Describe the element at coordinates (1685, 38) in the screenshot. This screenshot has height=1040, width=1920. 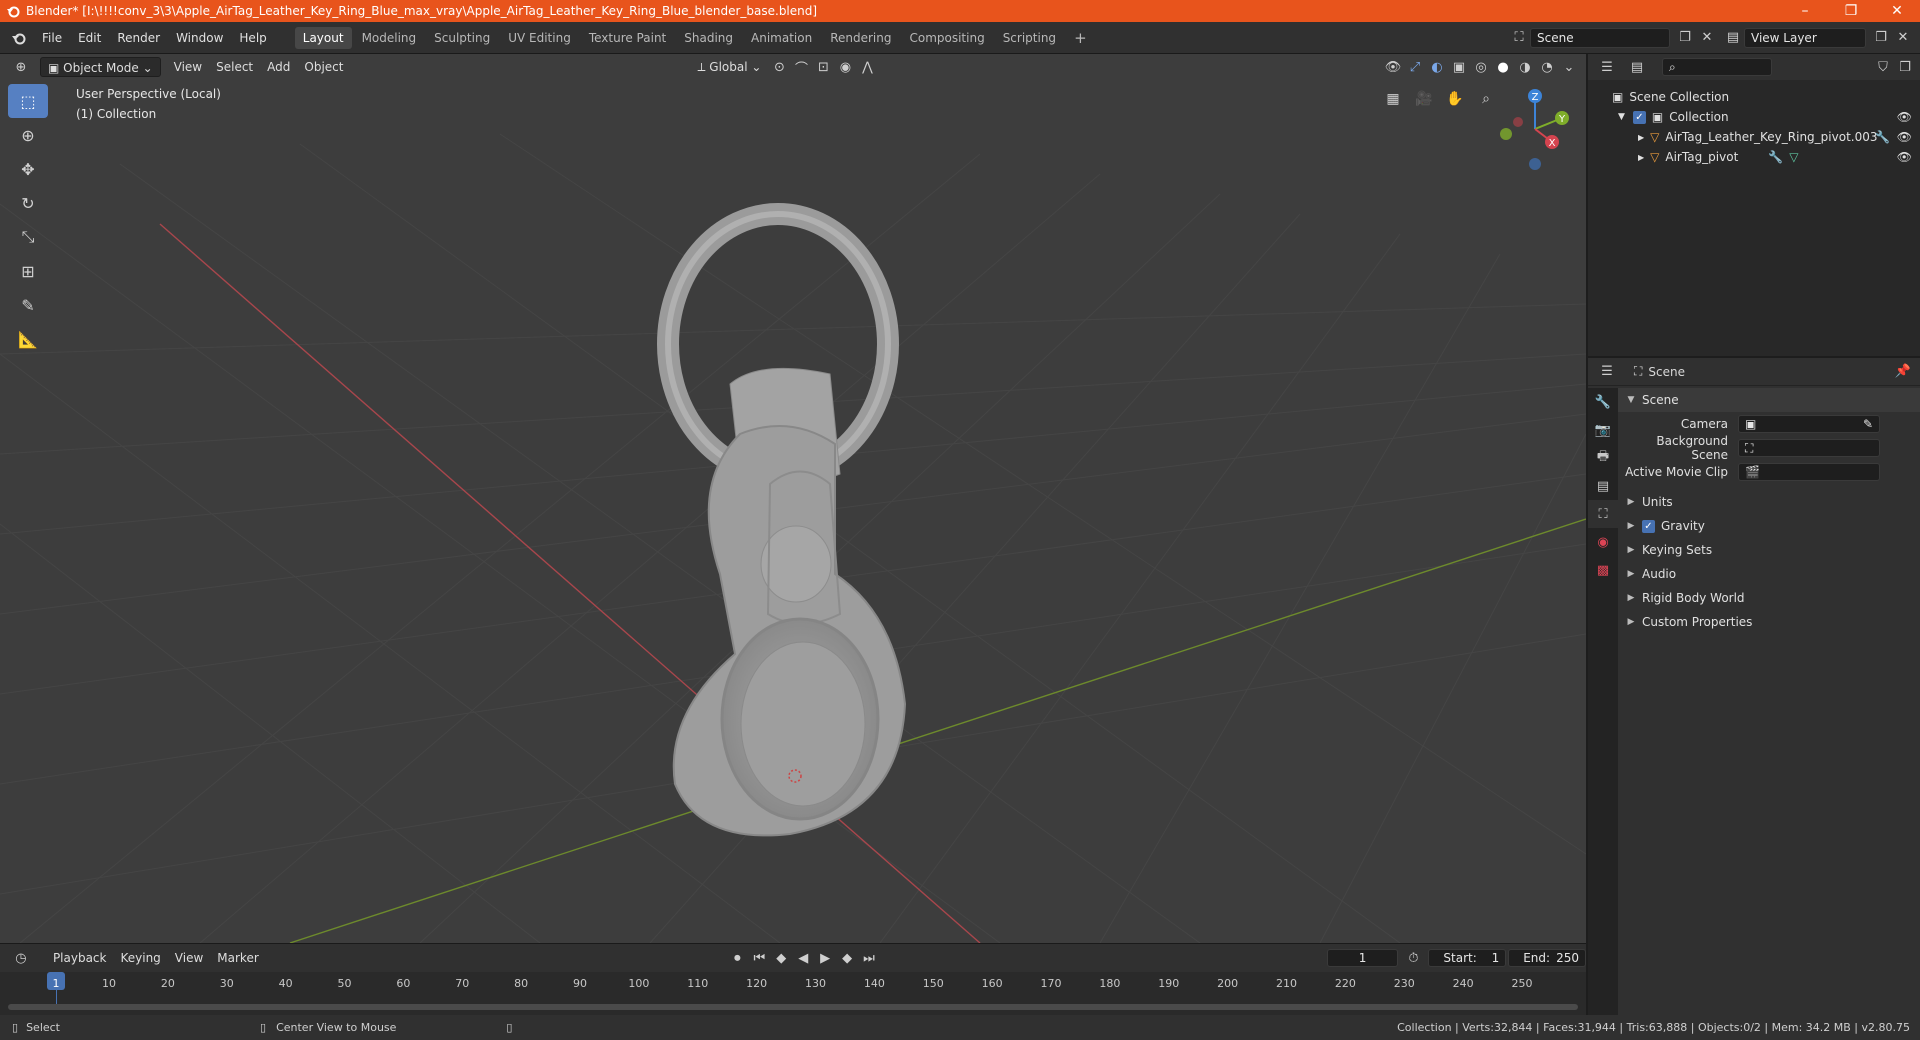
I see `new-scene-icon: ❐` at that location.